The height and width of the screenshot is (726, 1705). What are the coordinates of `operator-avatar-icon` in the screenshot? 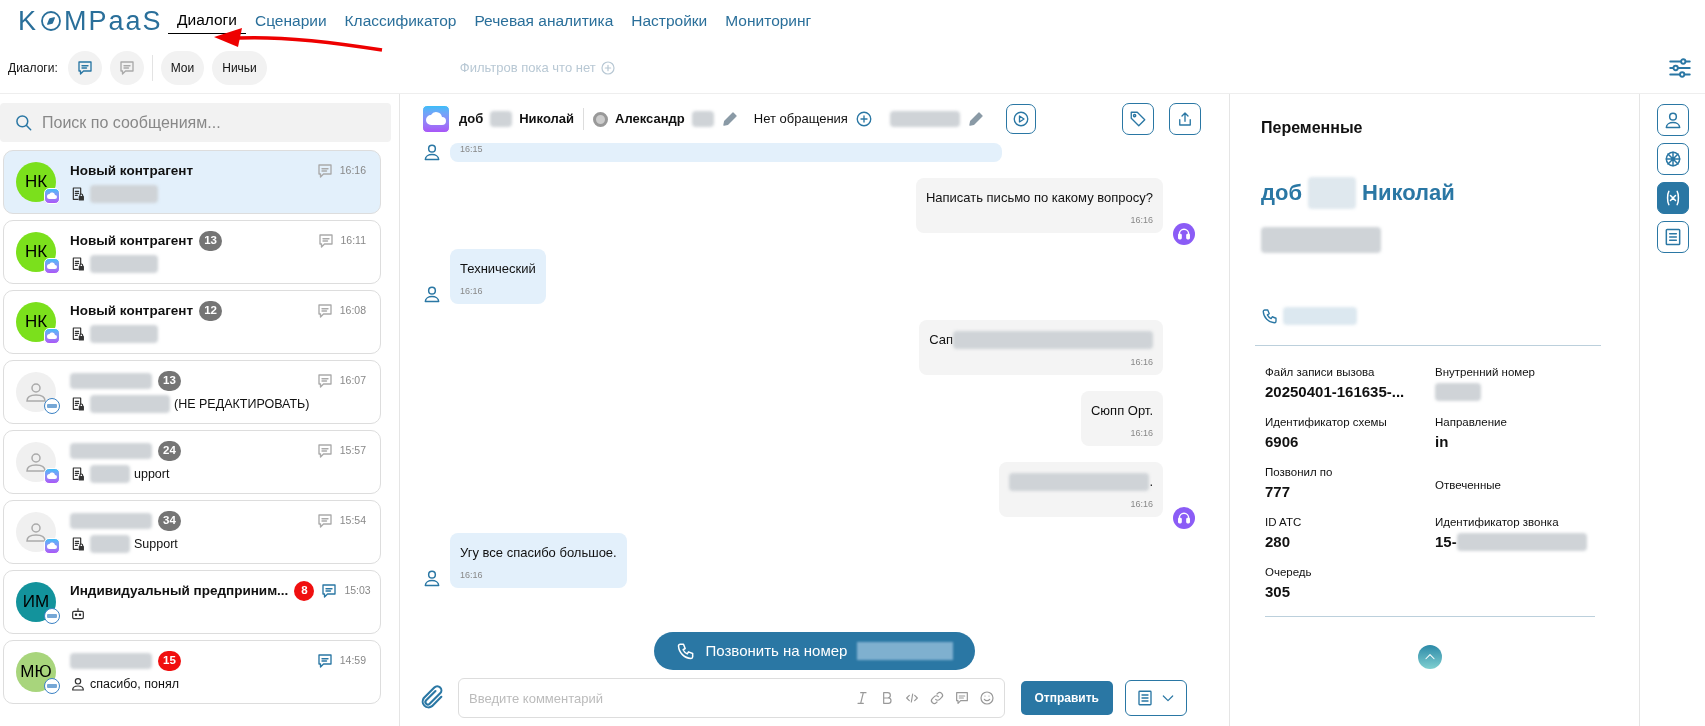 It's located at (601, 119).